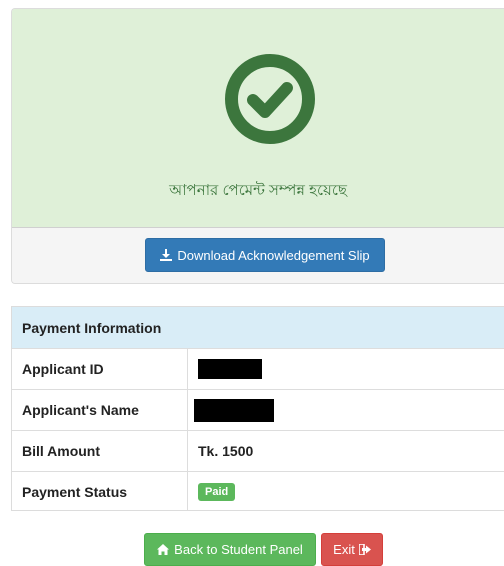  I want to click on applicant-id-value, so click(225, 369).